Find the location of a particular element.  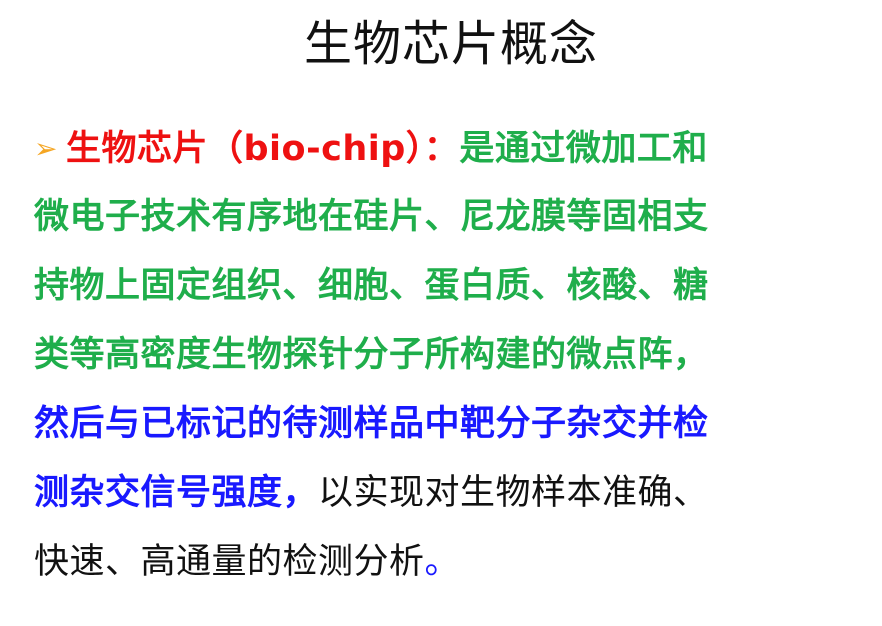

paragraph-line-7: 快速、高通量的检测分析。 is located at coordinates (452, 562).